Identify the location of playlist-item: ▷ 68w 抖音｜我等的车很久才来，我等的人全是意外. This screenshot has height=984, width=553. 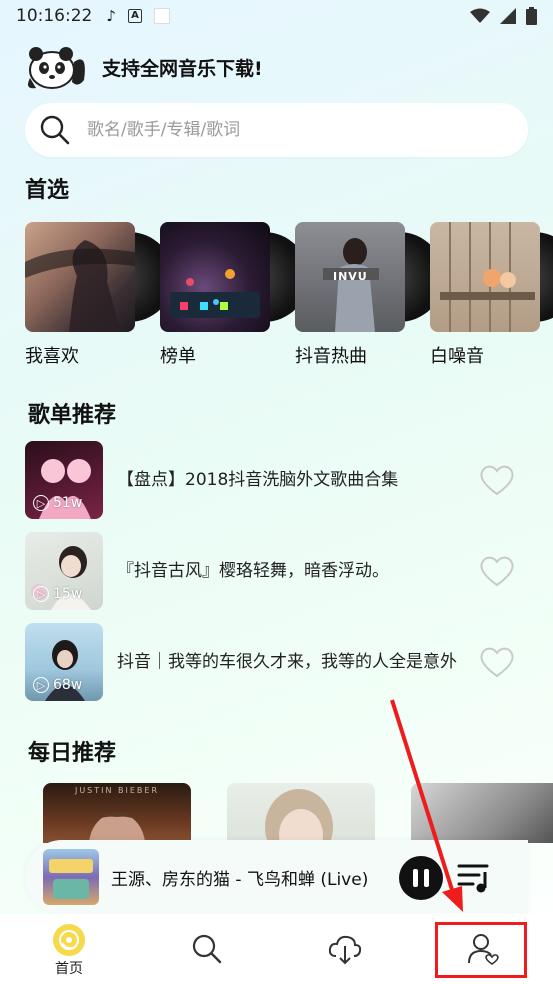
(280, 663).